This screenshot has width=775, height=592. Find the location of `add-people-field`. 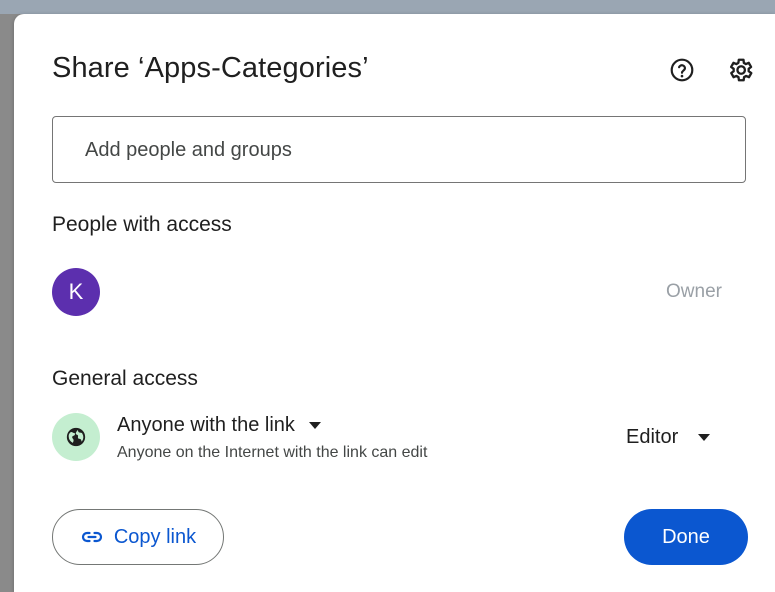

add-people-field is located at coordinates (399, 150).